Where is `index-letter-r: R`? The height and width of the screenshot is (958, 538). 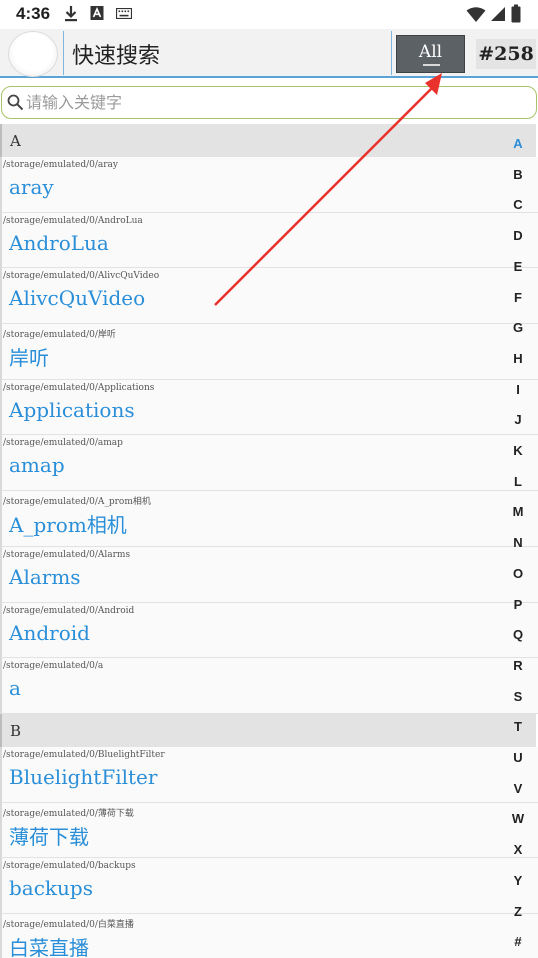 index-letter-r: R is located at coordinates (518, 665).